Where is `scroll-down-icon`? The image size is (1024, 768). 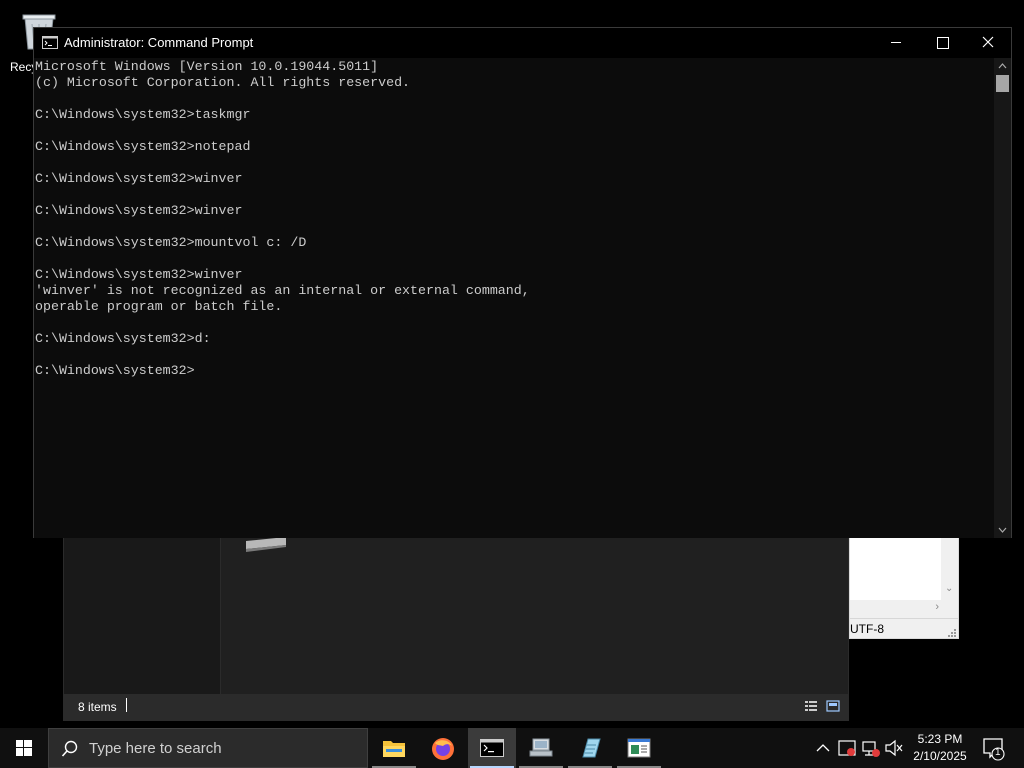 scroll-down-icon is located at coordinates (1002, 530).